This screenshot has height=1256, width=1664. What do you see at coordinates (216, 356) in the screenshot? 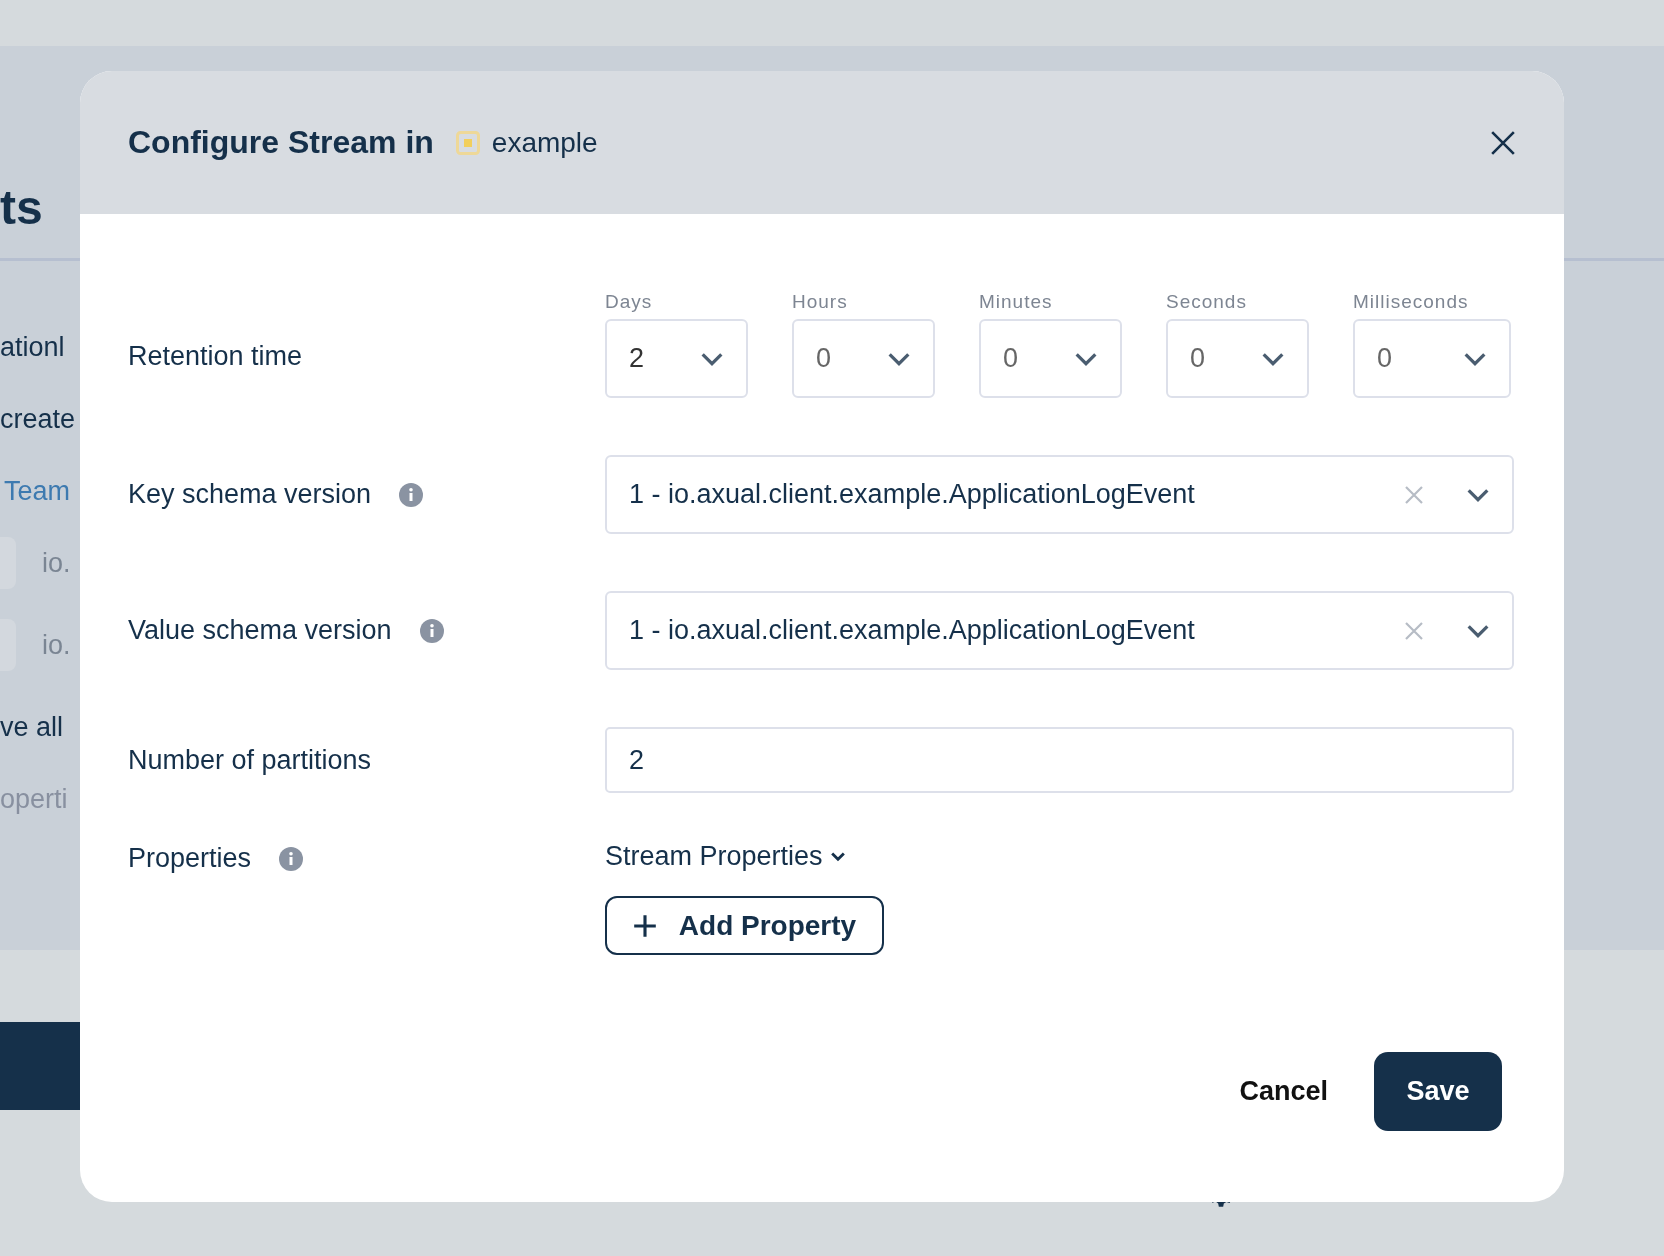
I see `field-label: Retention time` at bounding box center [216, 356].